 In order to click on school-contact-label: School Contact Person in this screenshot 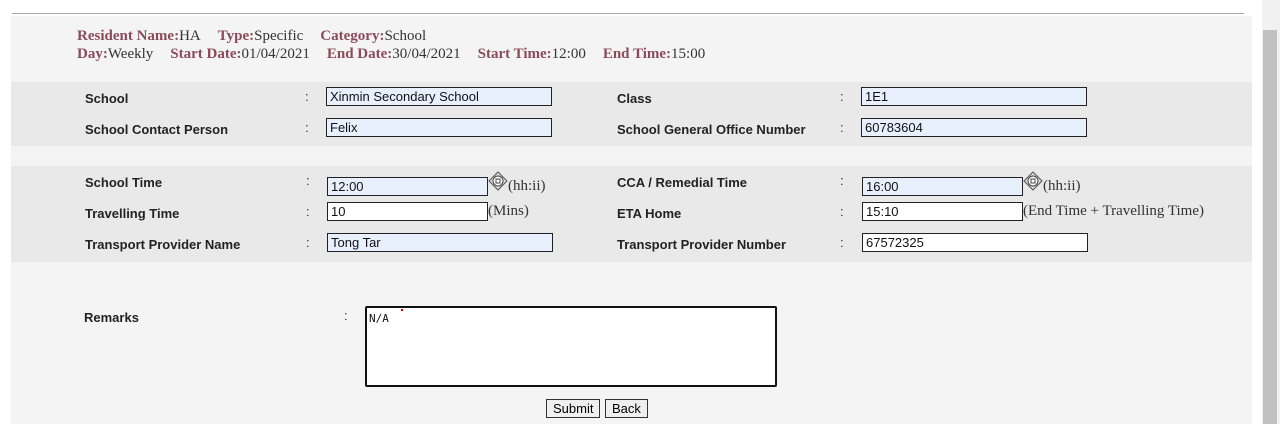, I will do `click(157, 129)`.